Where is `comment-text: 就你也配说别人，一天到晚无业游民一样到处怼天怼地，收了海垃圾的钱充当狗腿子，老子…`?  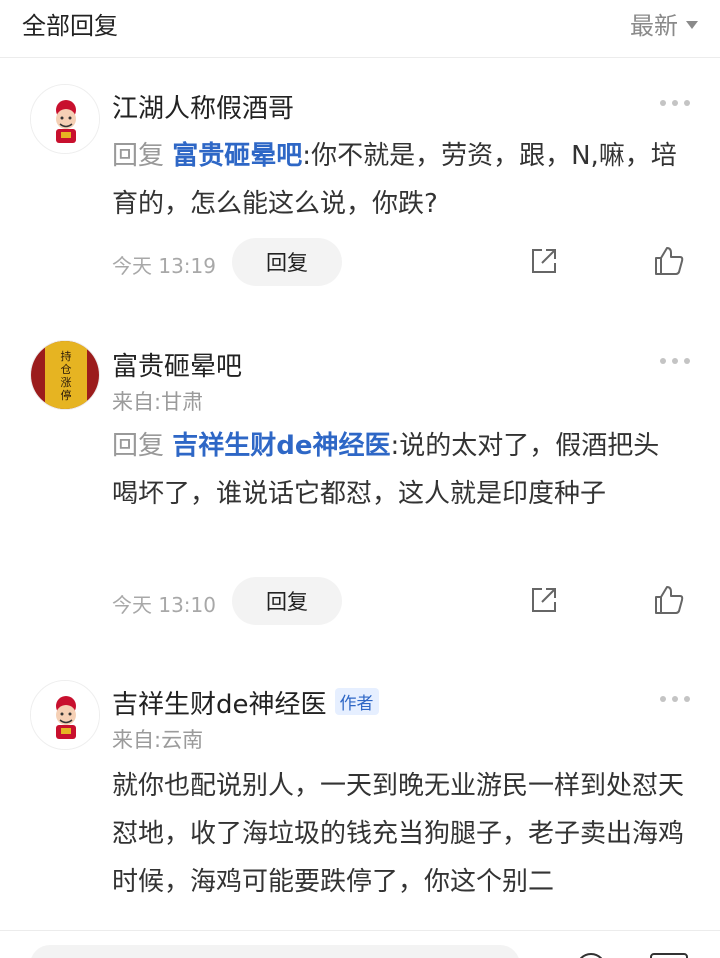 comment-text: 就你也配说别人，一天到晚无业游民一样到处怼天怼地，收了海垃圾的钱充当狗腿子，老子… is located at coordinates (398, 834).